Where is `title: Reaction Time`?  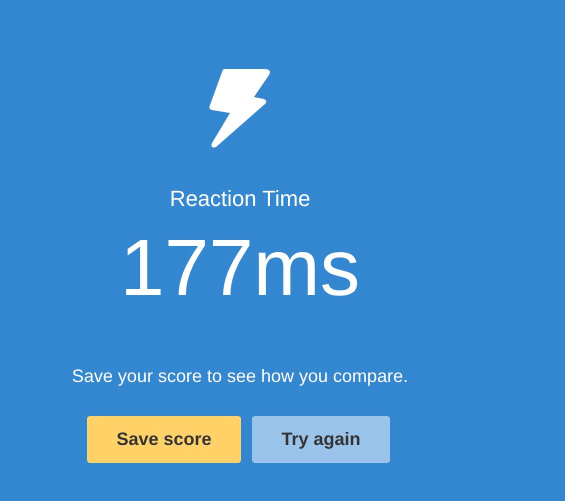 title: Reaction Time is located at coordinates (240, 198).